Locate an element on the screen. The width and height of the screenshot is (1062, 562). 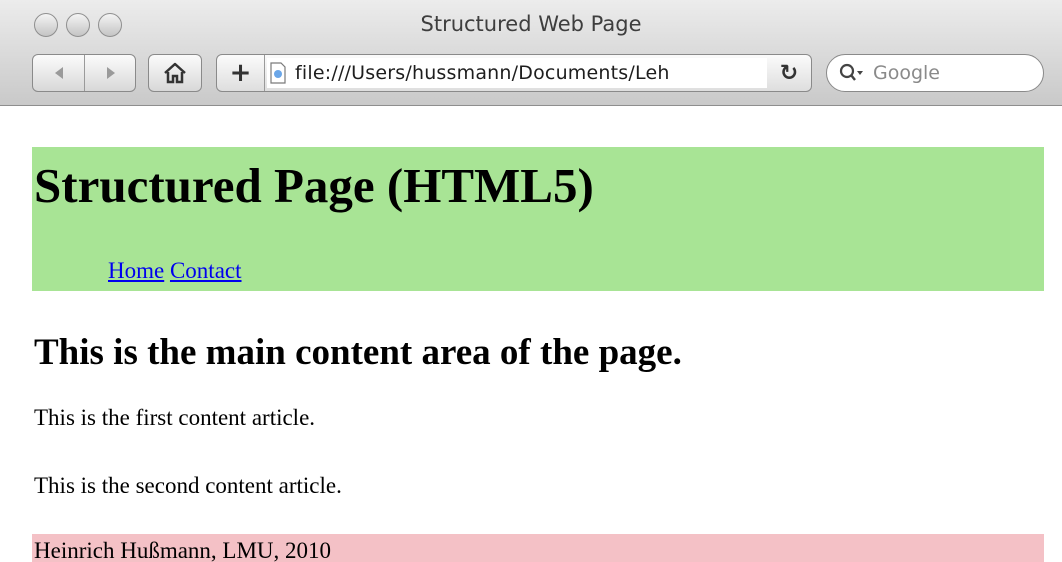
search-field: Google is located at coordinates (935, 73).